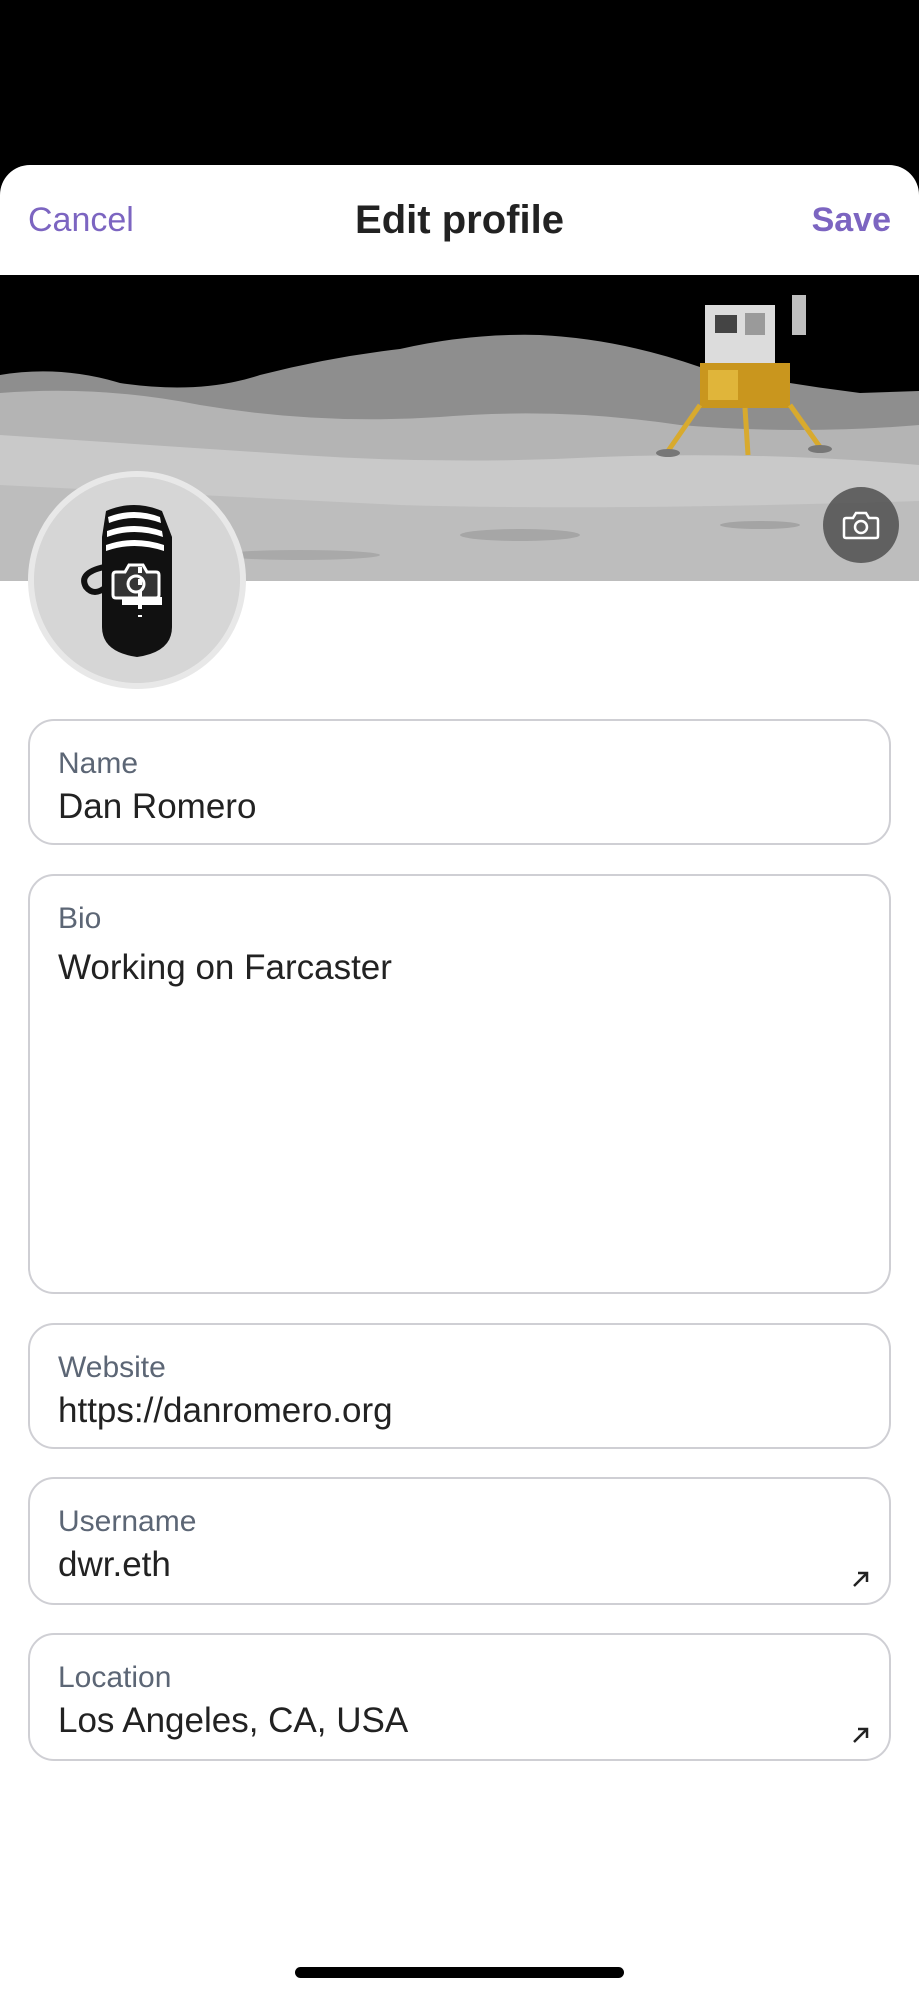 This screenshot has height=2000, width=919. Describe the element at coordinates (98, 763) in the screenshot. I see `name-label: Name` at that location.